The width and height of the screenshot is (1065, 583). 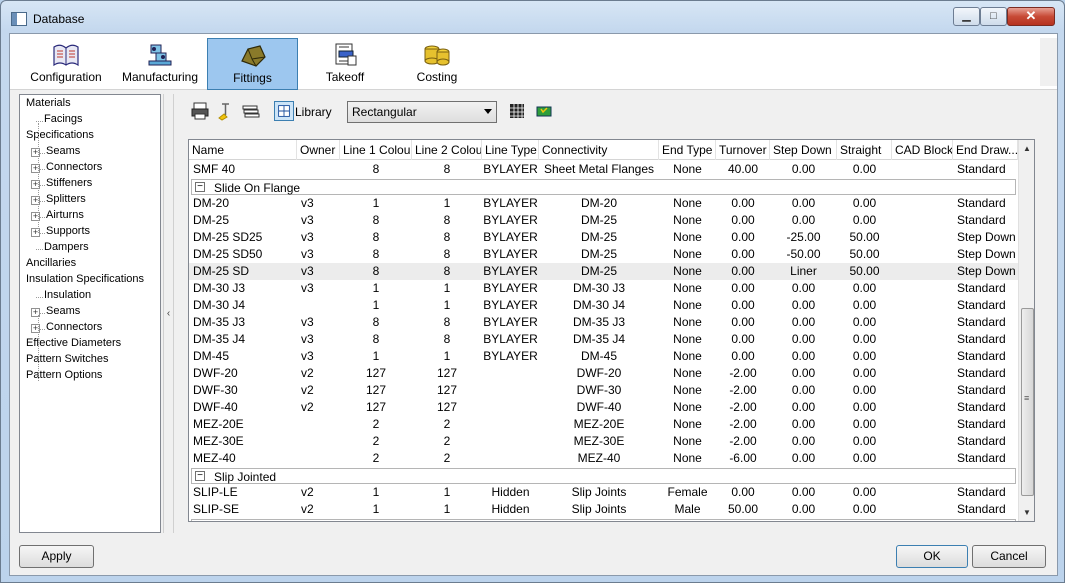 I want to click on close-button: ✕, so click(x=1031, y=16).